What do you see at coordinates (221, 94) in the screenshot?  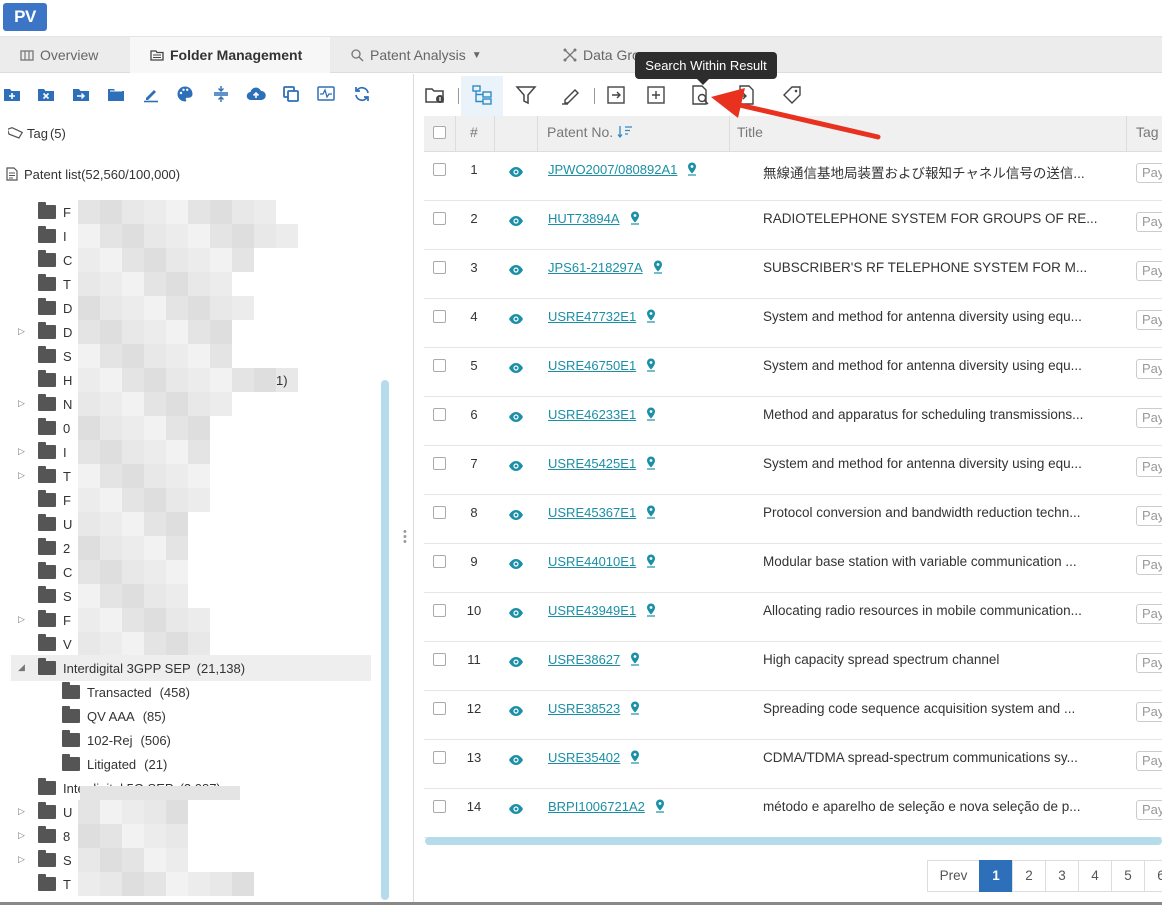 I see `merge-icon` at bounding box center [221, 94].